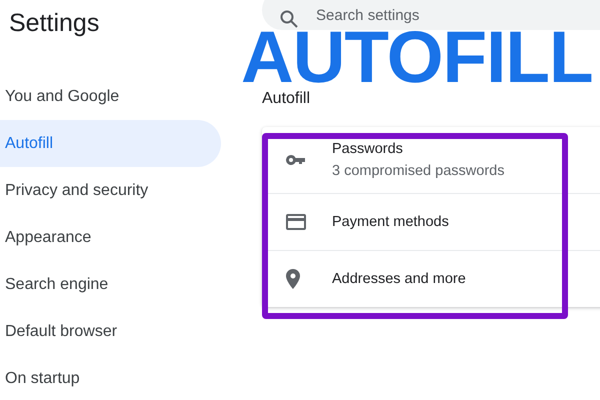  I want to click on settings-row: Addresses and more, so click(431, 278).